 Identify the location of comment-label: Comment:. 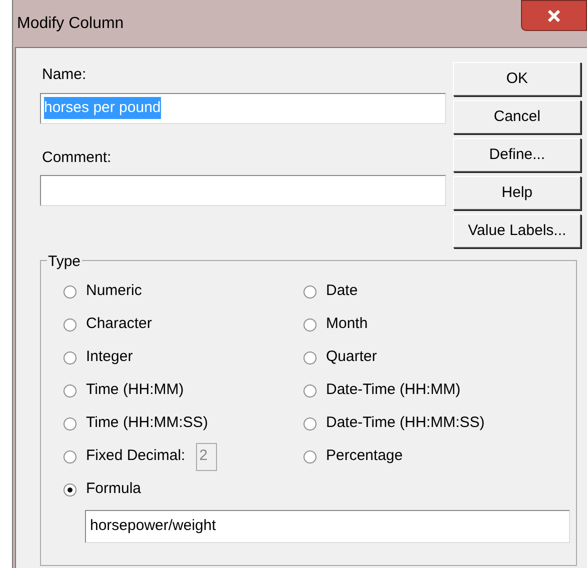
(77, 158).